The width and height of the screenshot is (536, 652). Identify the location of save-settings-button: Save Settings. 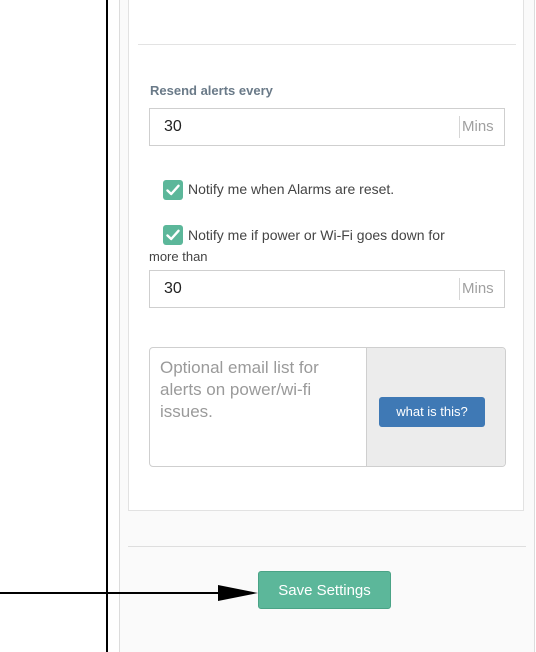
(324, 590).